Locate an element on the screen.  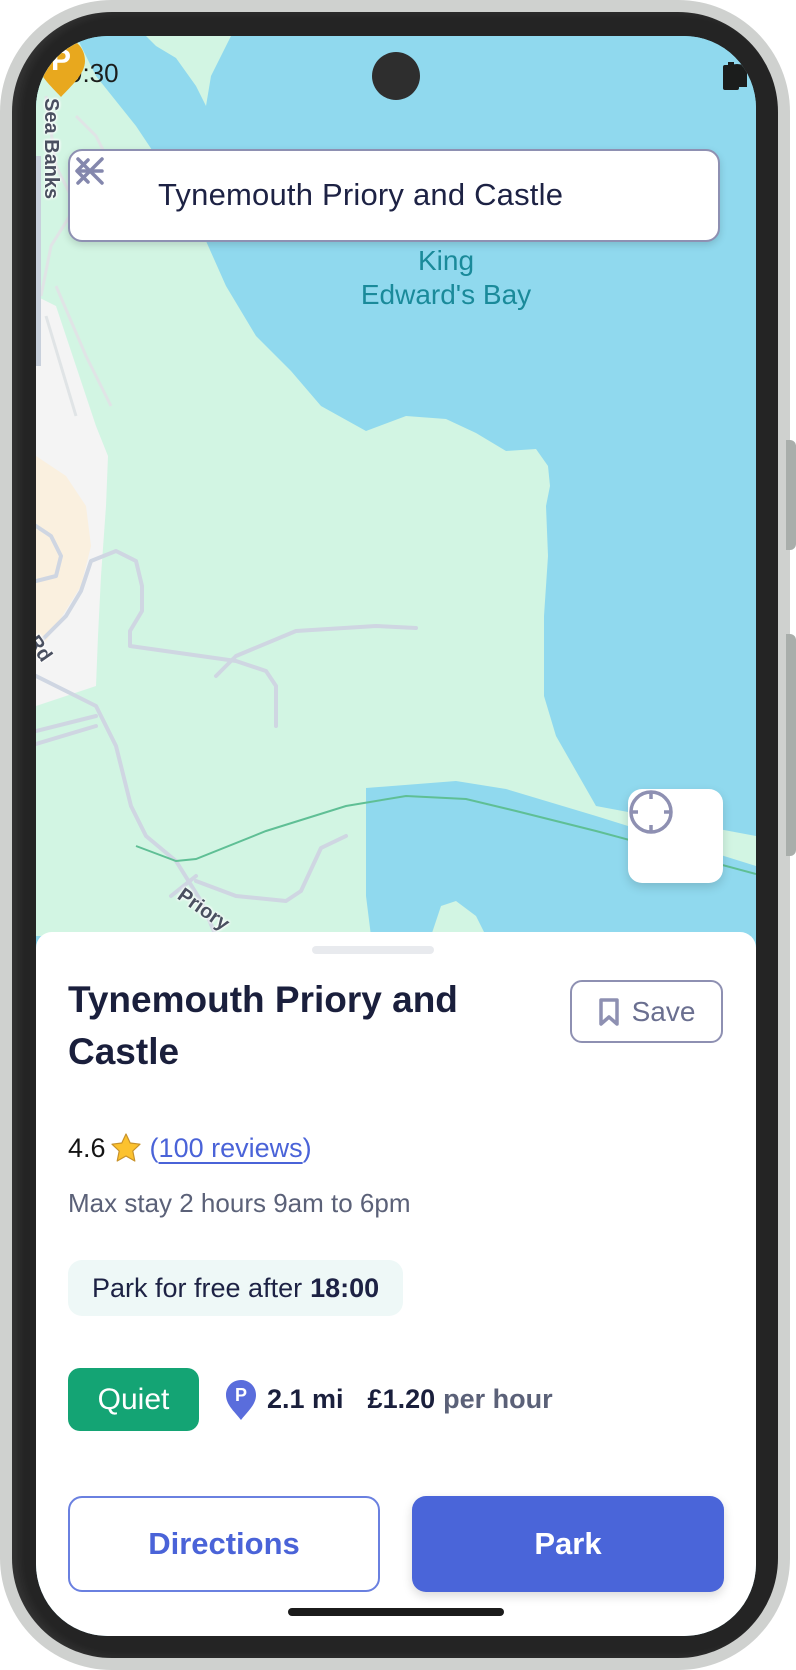
battery-icon is located at coordinates (731, 76).